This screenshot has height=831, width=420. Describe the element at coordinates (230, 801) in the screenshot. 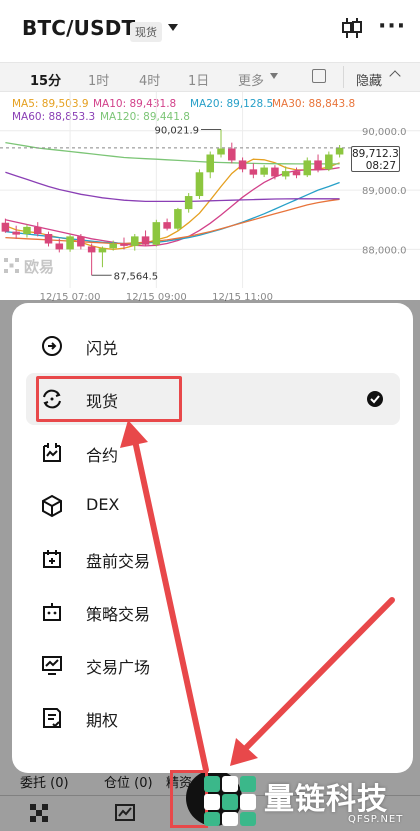

I see `brand-logo-icon` at that location.